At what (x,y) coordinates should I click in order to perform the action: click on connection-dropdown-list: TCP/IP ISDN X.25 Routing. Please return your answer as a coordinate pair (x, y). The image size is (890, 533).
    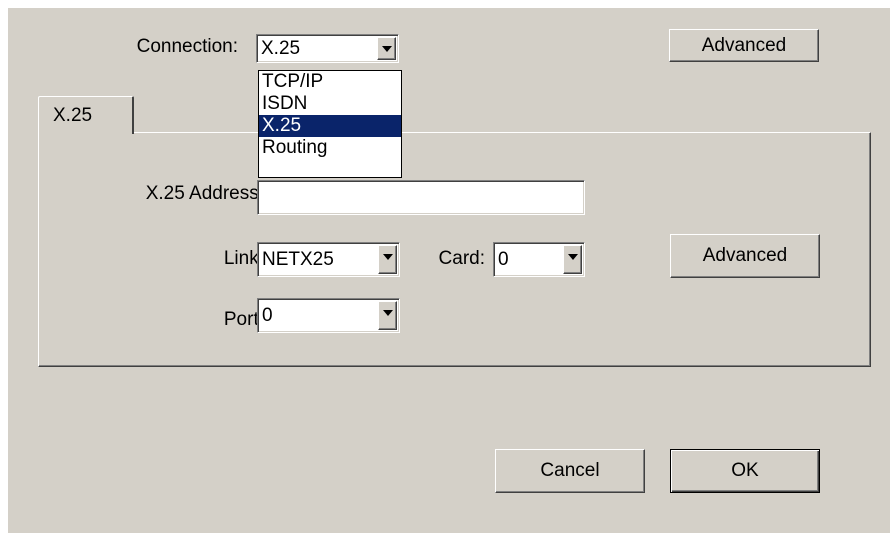
    Looking at the image, I should click on (330, 124).